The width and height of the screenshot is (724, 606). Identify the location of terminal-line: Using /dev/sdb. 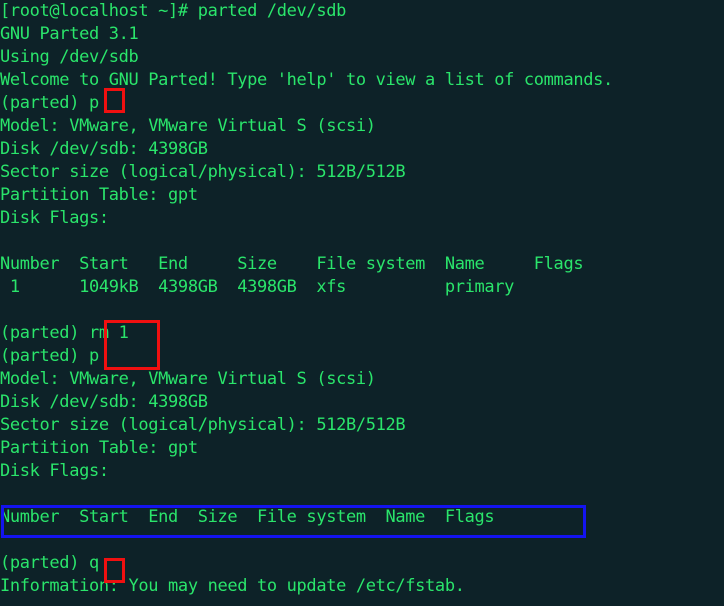
(69, 57).